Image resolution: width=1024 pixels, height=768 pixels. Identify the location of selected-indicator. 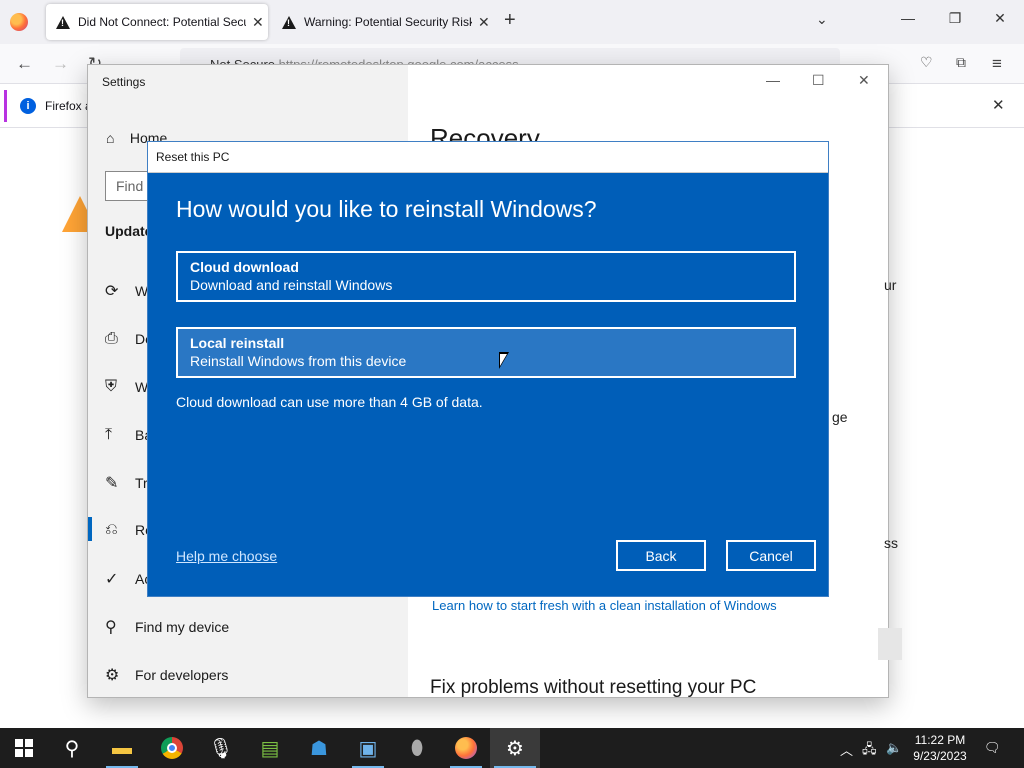
(90, 529).